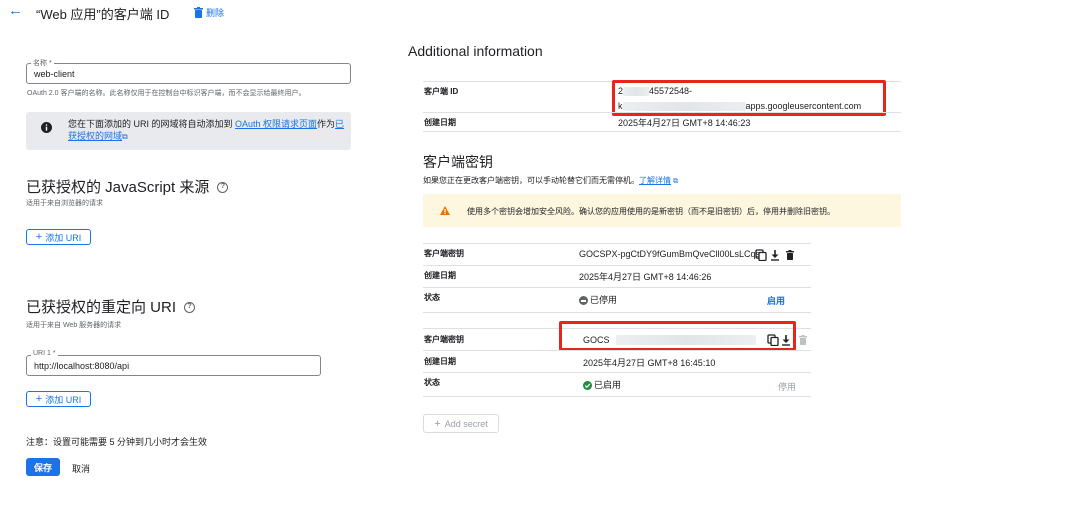  I want to click on redirect-title: 已获授权的重定向 URI, so click(101, 307).